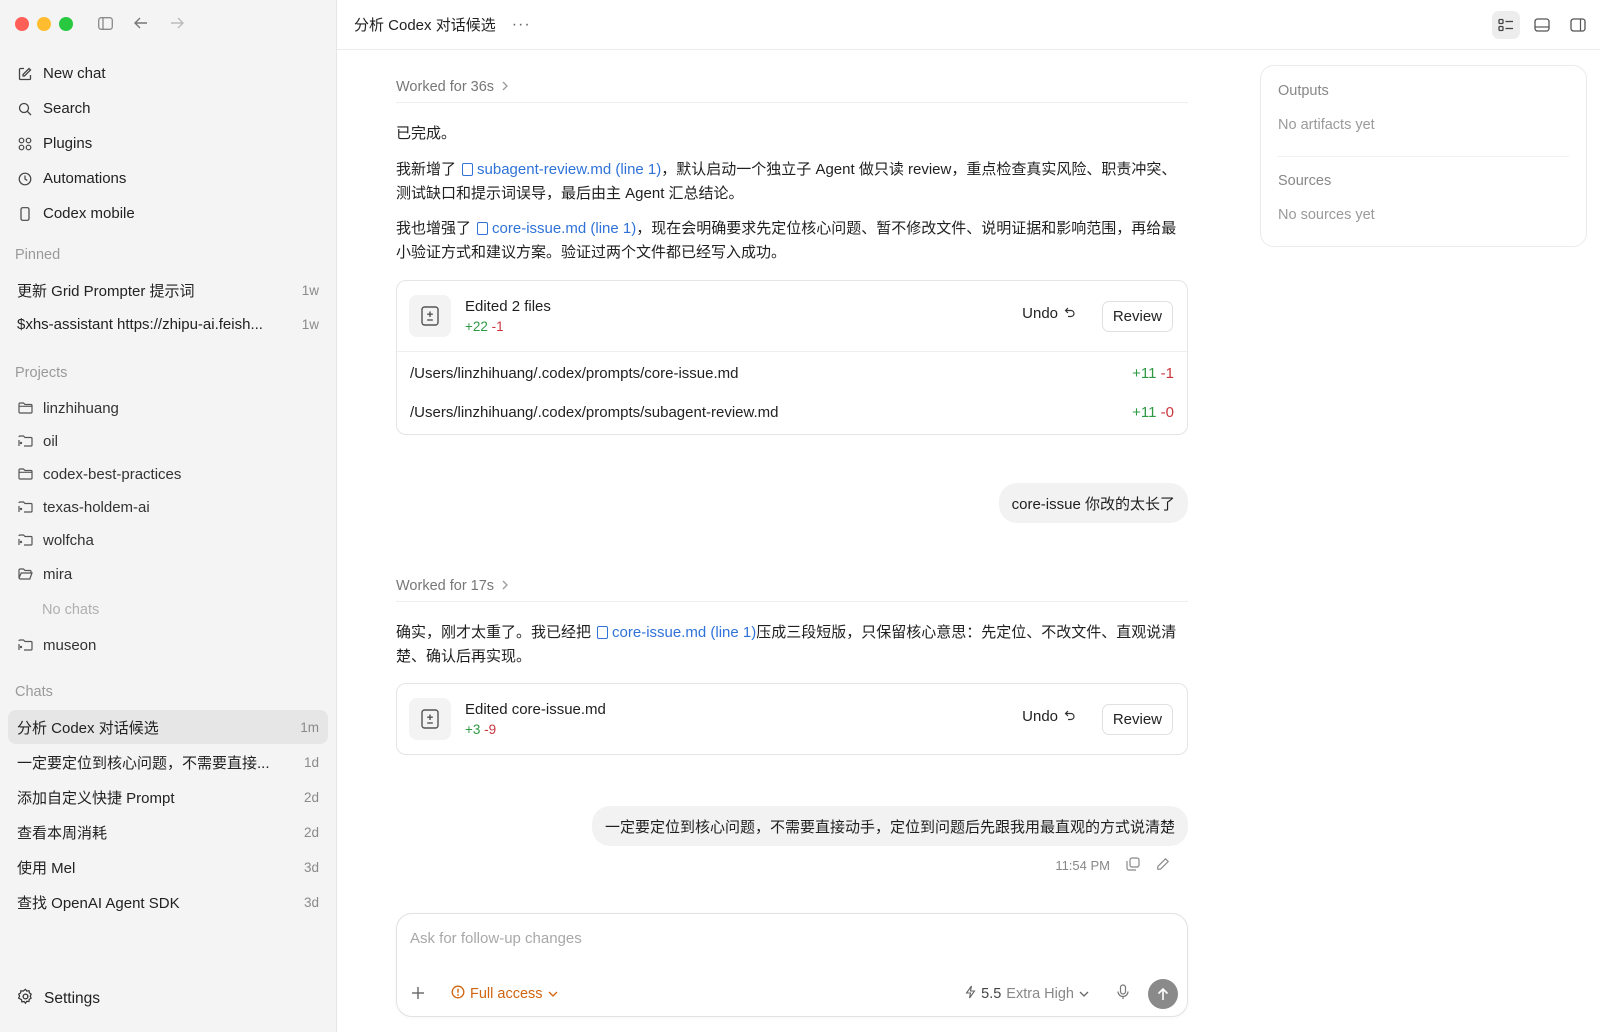 The width and height of the screenshot is (1600, 1032). I want to click on file-diff-stats: +11 -0, so click(1153, 412).